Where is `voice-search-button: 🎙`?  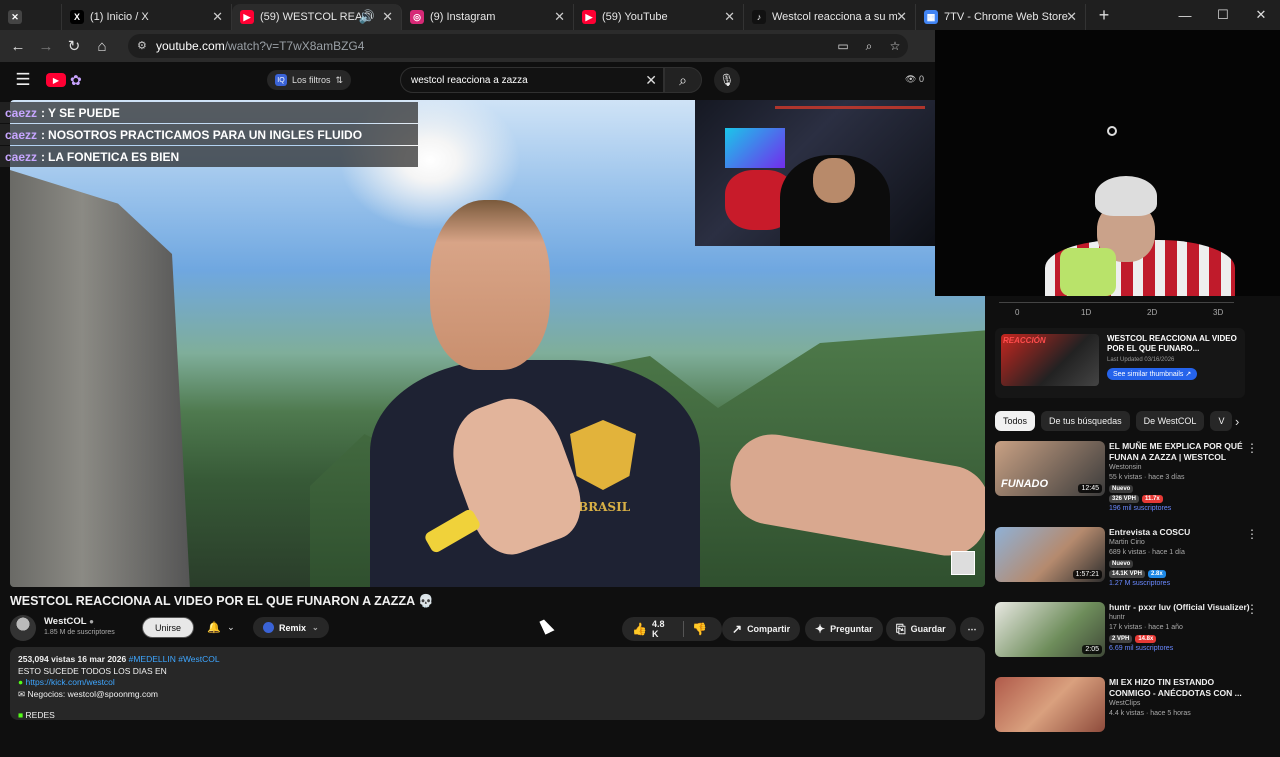
voice-search-button: 🎙 is located at coordinates (727, 80).